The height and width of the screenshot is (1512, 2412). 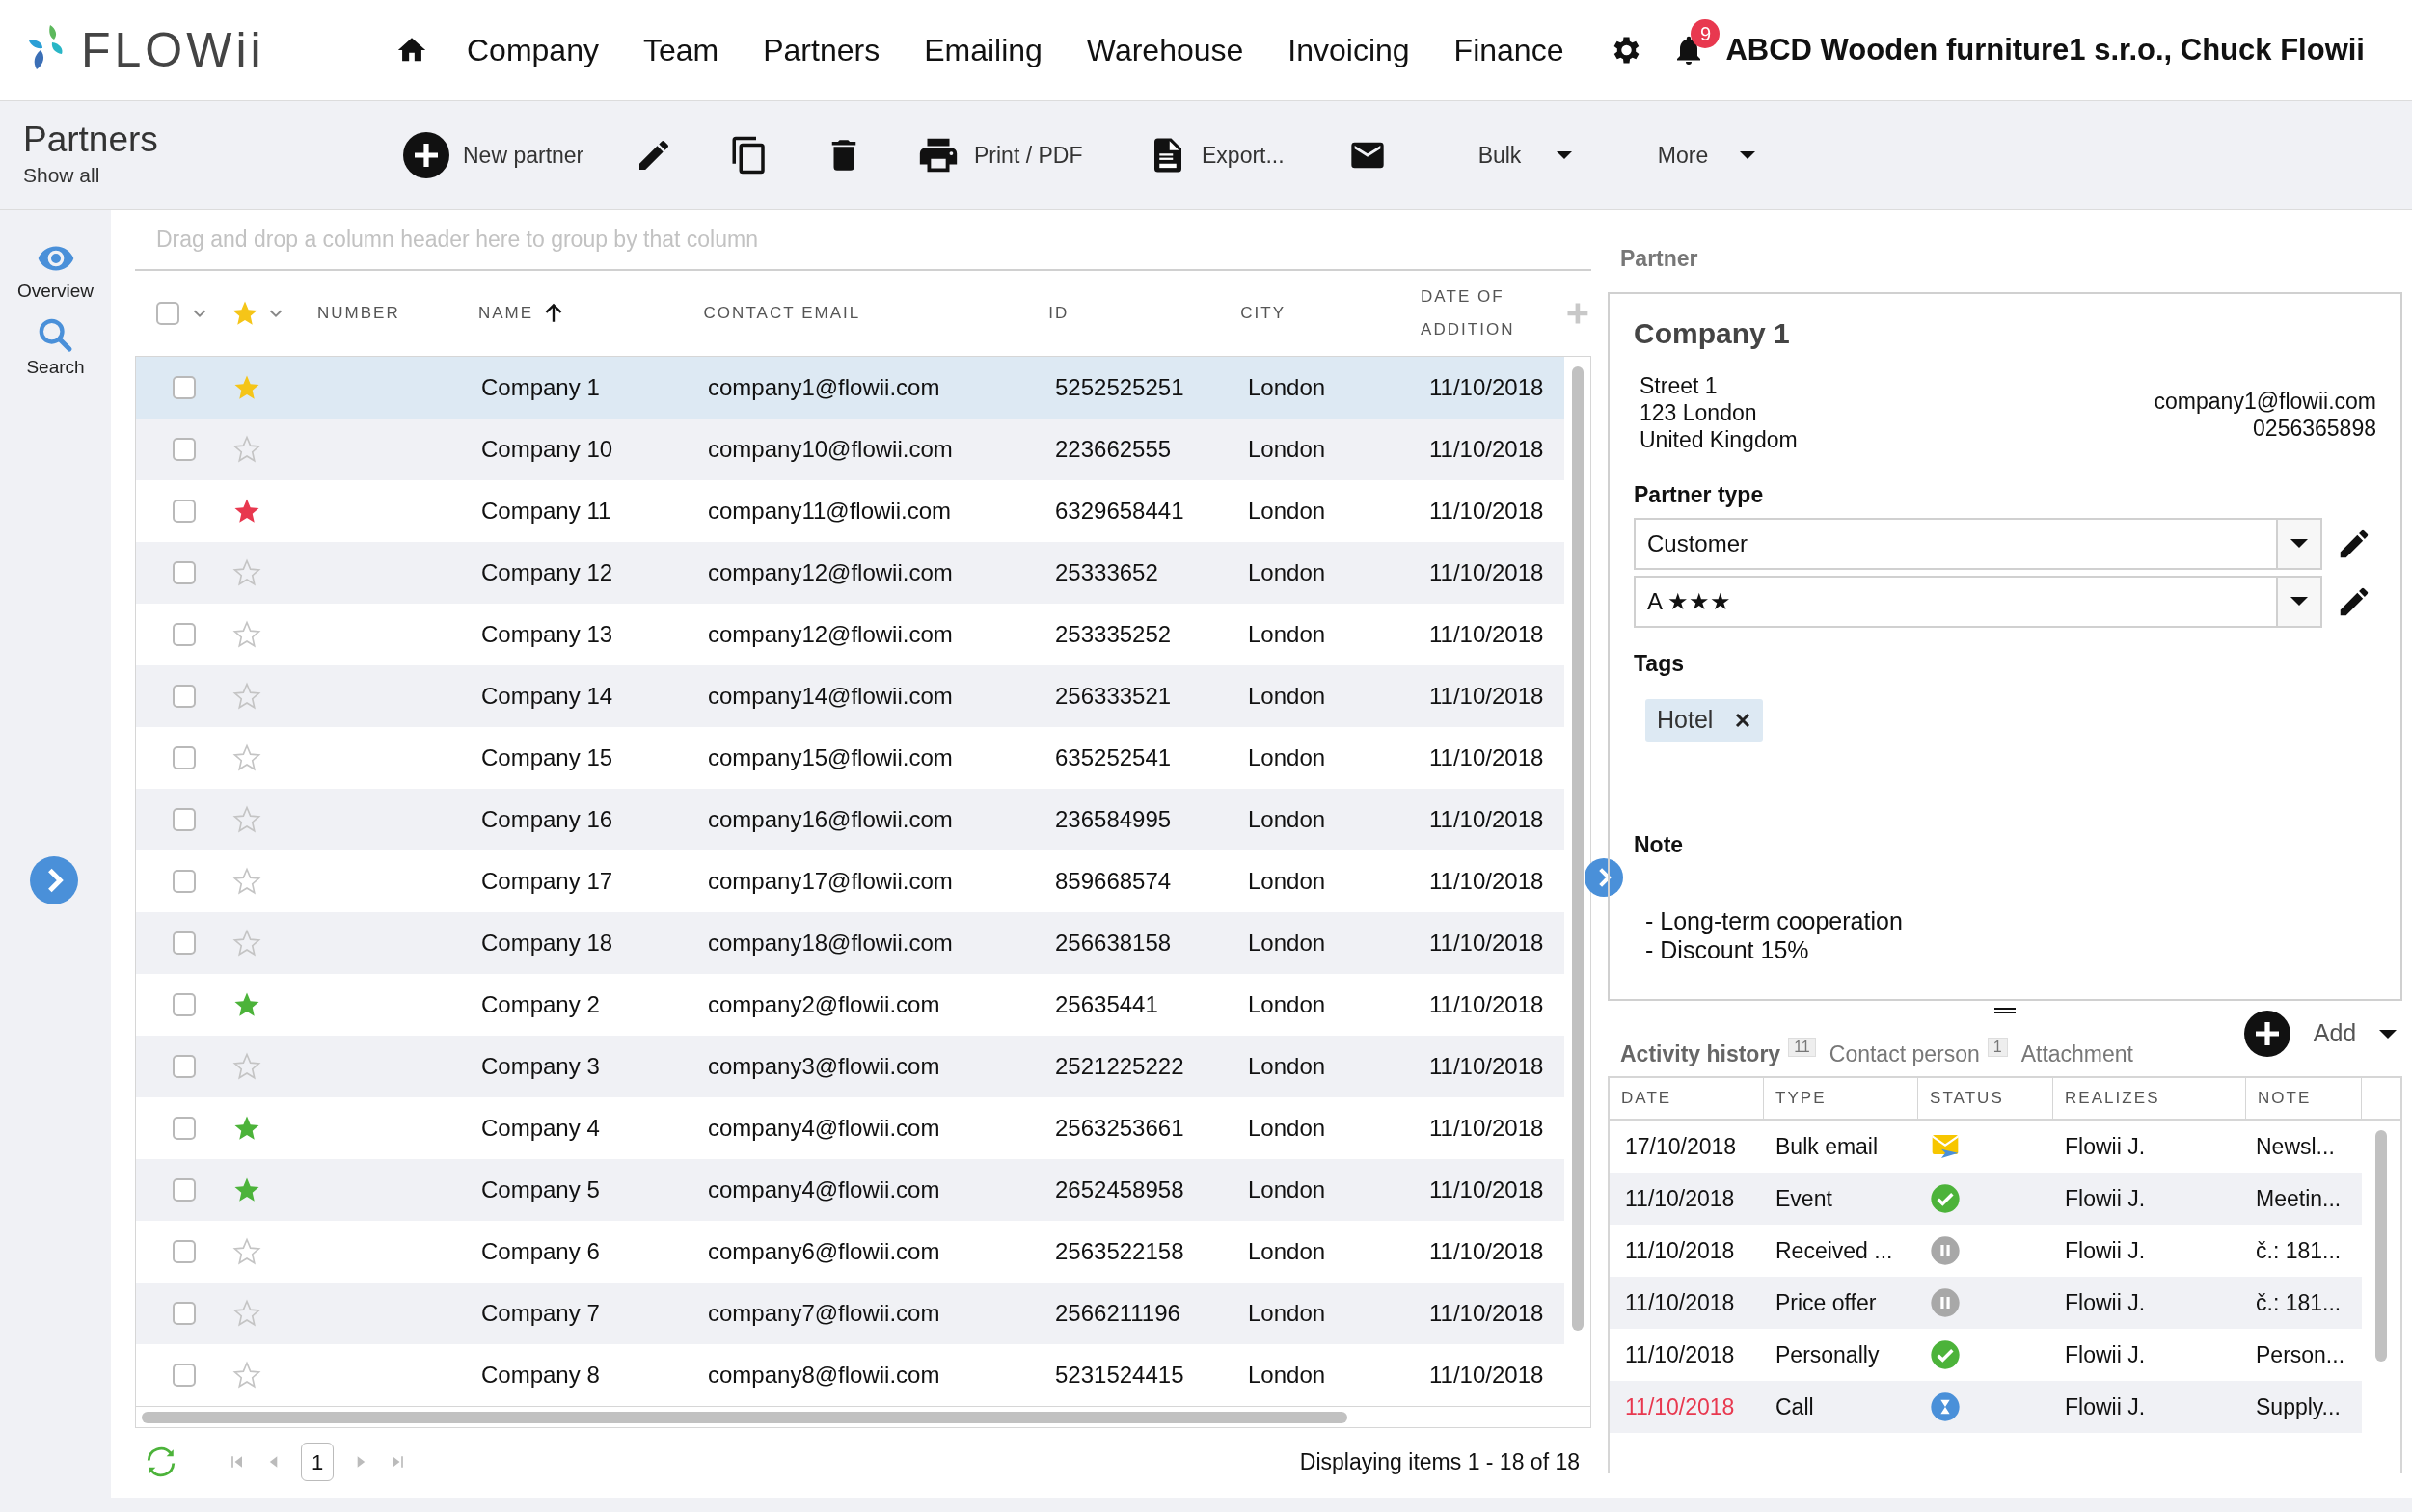 What do you see at coordinates (1978, 601) in the screenshot?
I see `dropdown: A ★★★` at bounding box center [1978, 601].